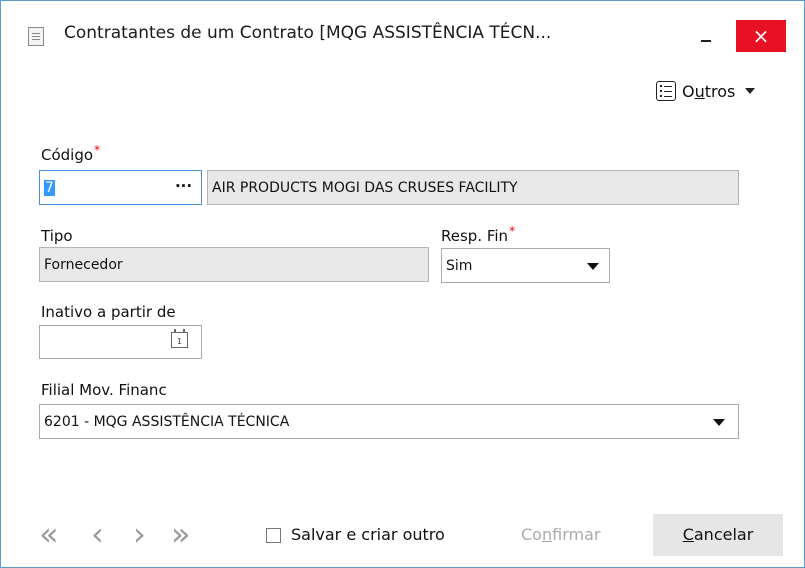 The width and height of the screenshot is (805, 568). What do you see at coordinates (139, 534) in the screenshot?
I see `next-record-button: ›` at bounding box center [139, 534].